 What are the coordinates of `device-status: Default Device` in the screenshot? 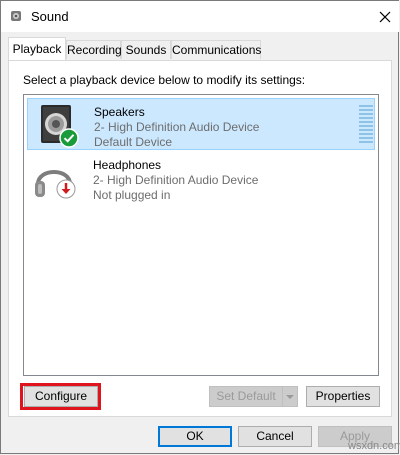 It's located at (133, 142).